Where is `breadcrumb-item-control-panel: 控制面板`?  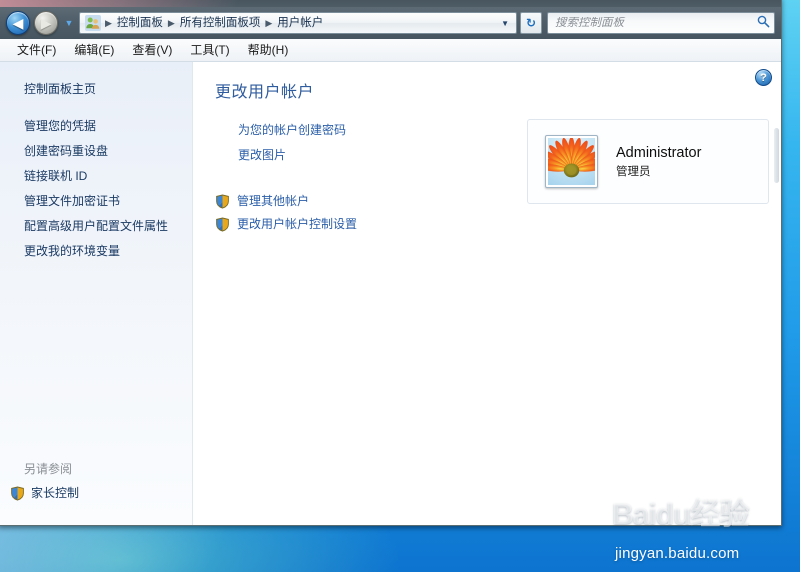 breadcrumb-item-control-panel: 控制面板 is located at coordinates (140, 23).